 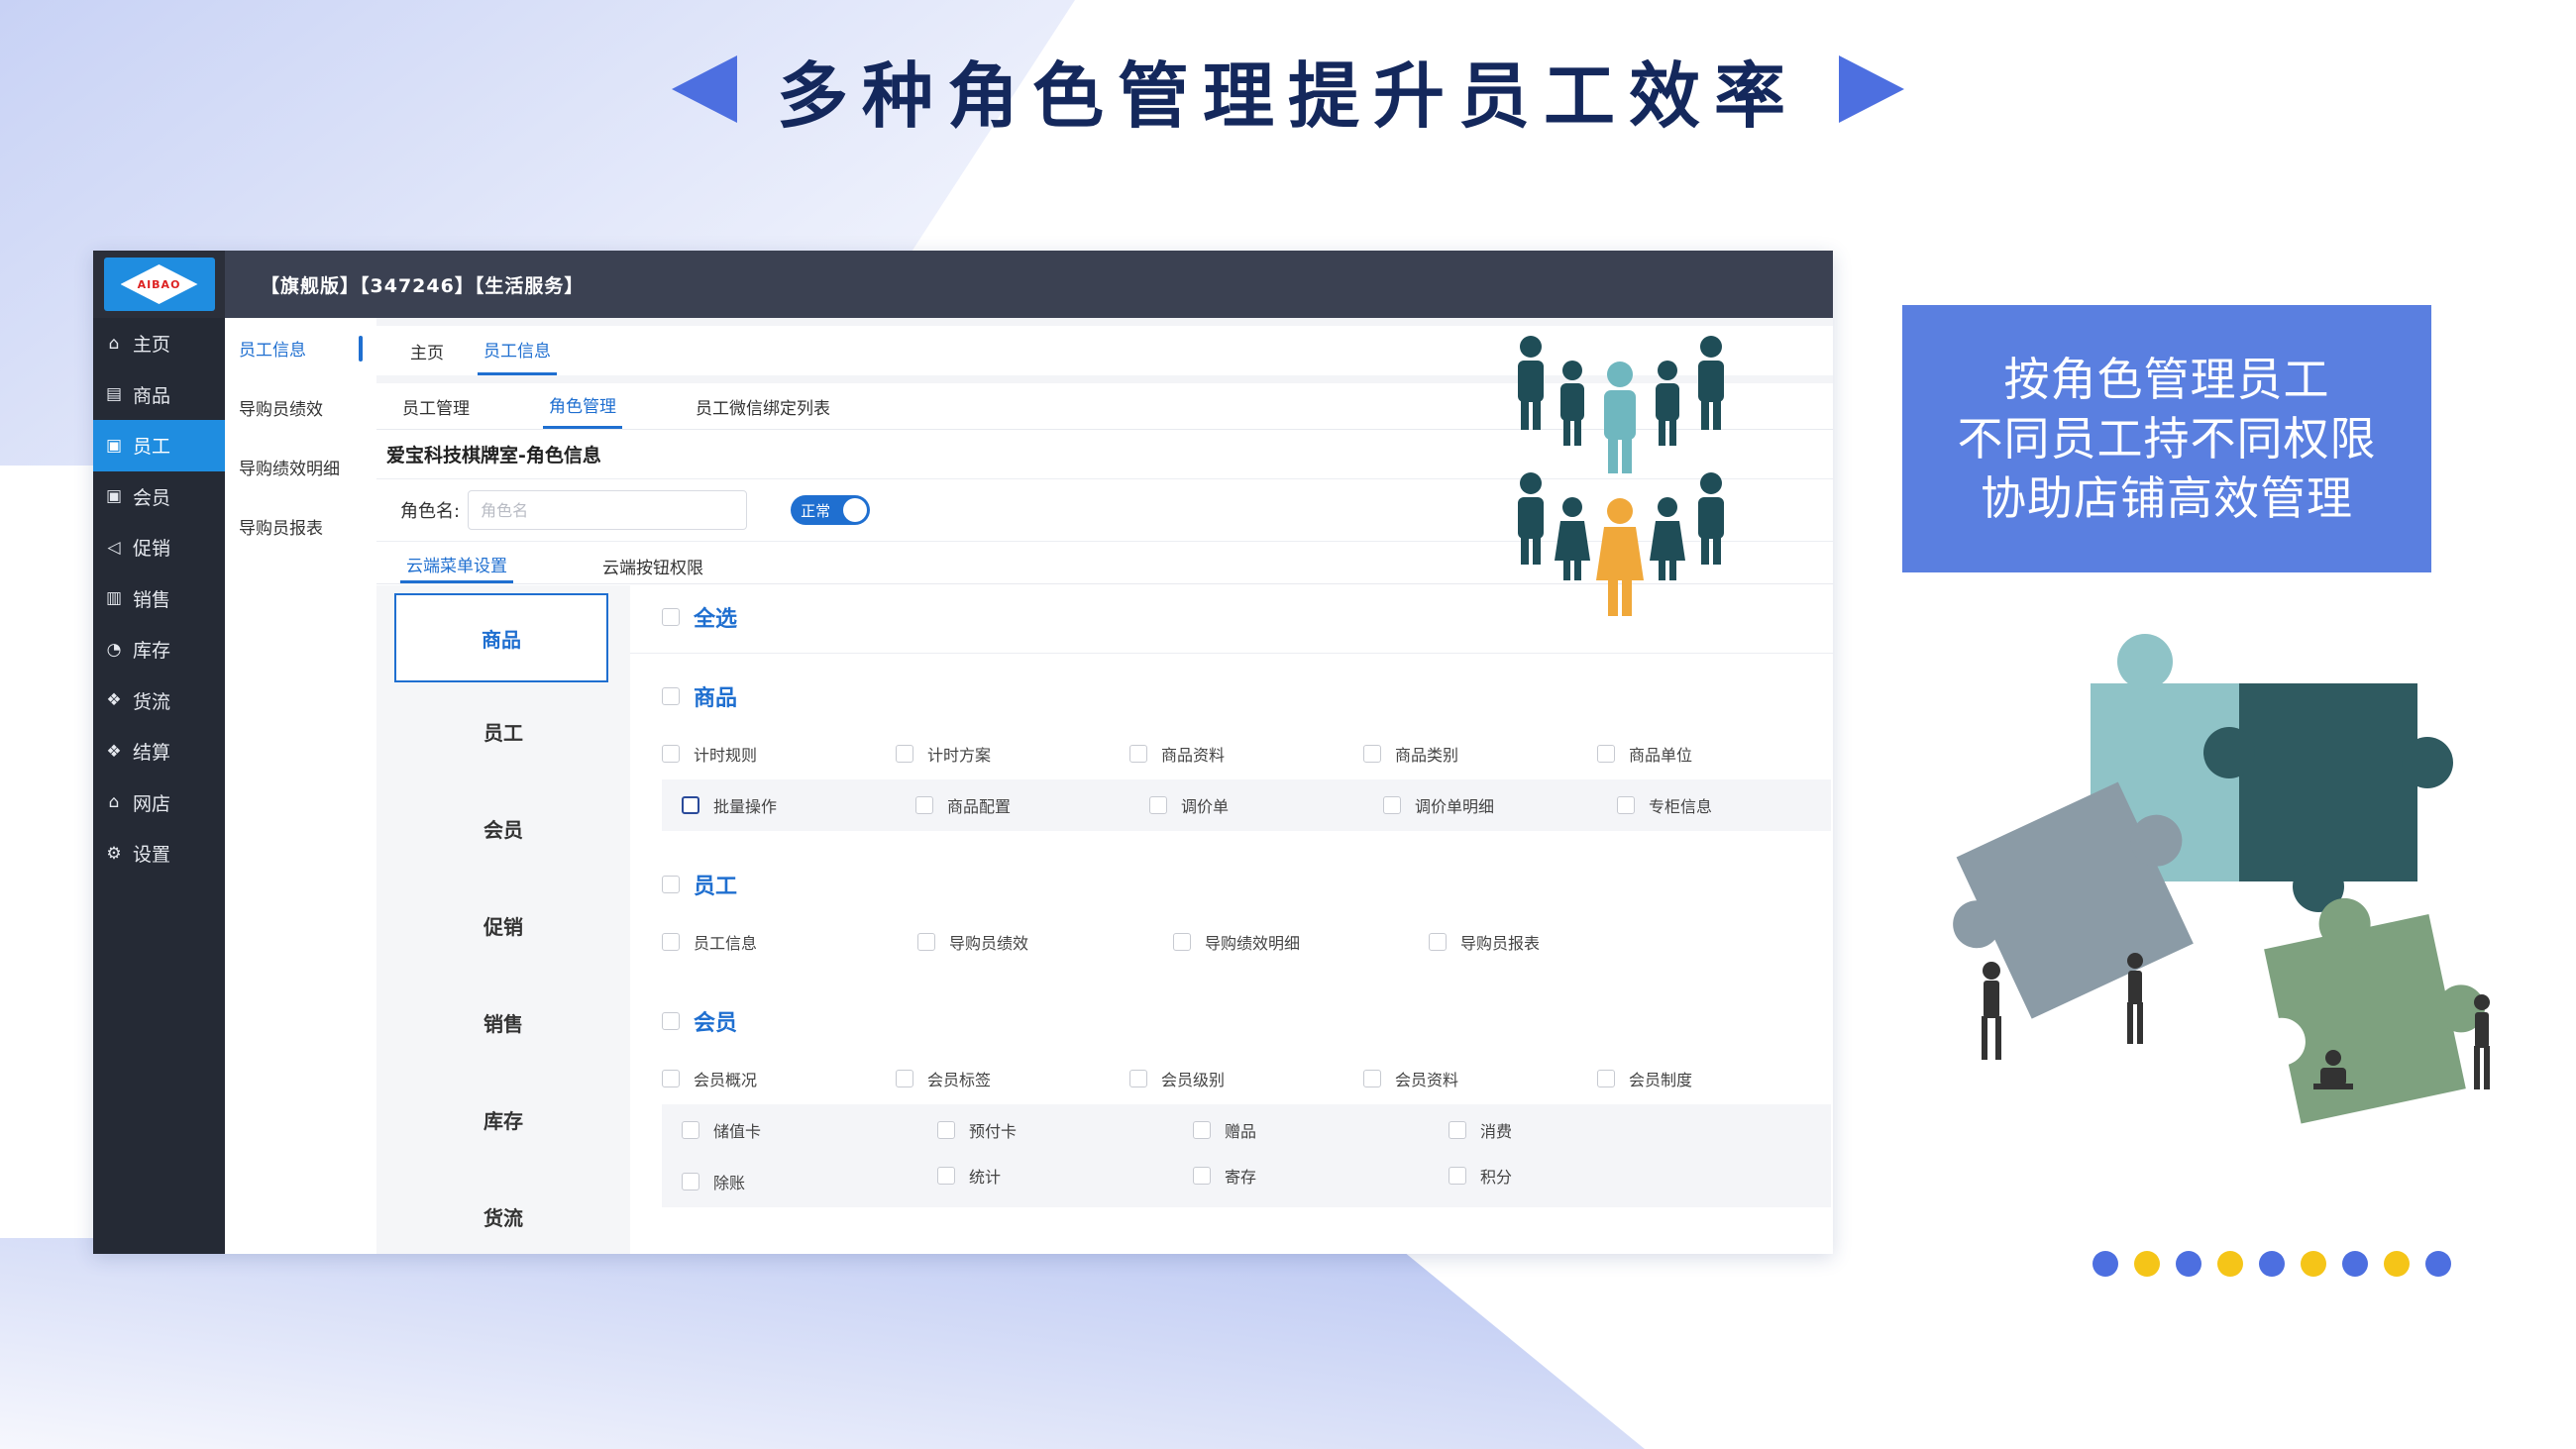 What do you see at coordinates (671, 617) in the screenshot?
I see `select-all-checkbox` at bounding box center [671, 617].